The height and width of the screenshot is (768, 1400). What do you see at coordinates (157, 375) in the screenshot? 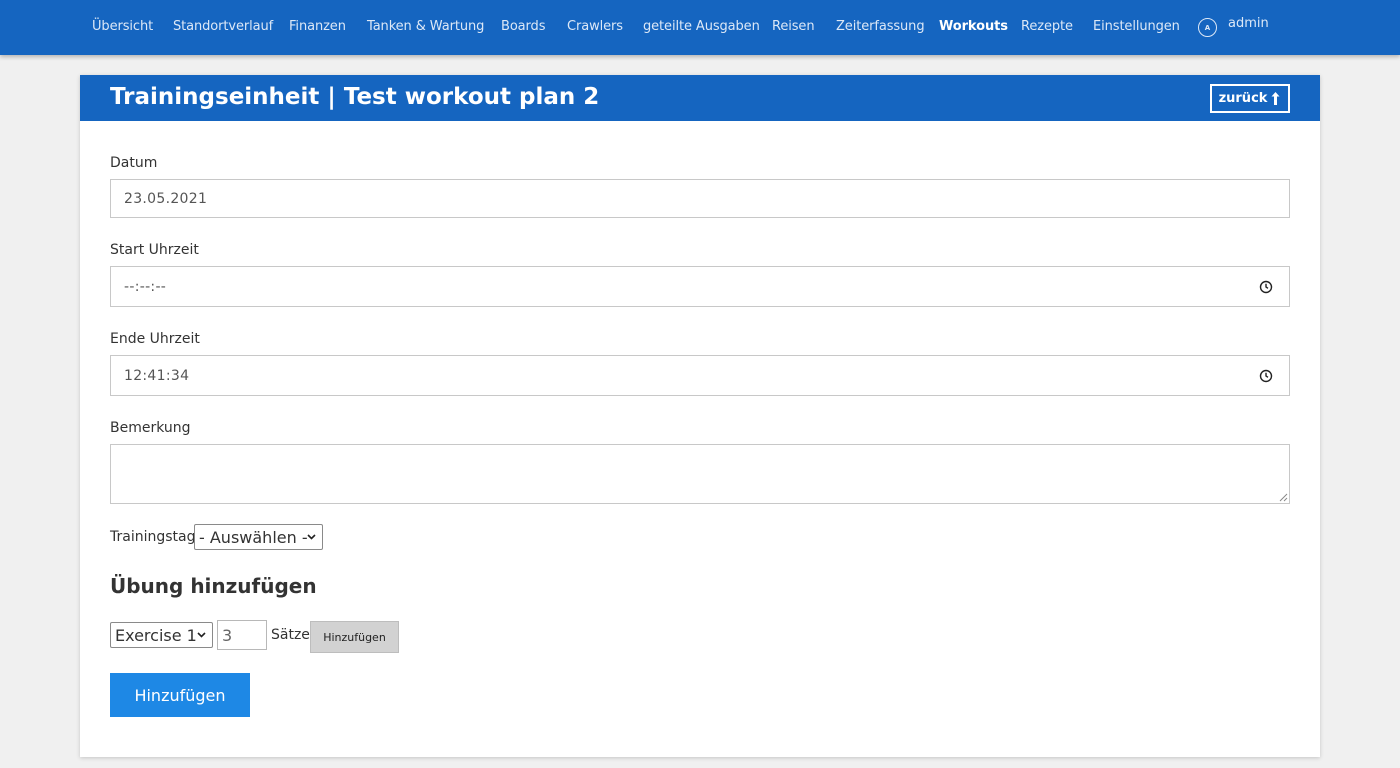
I see `end-time-value: 12:41:34` at bounding box center [157, 375].